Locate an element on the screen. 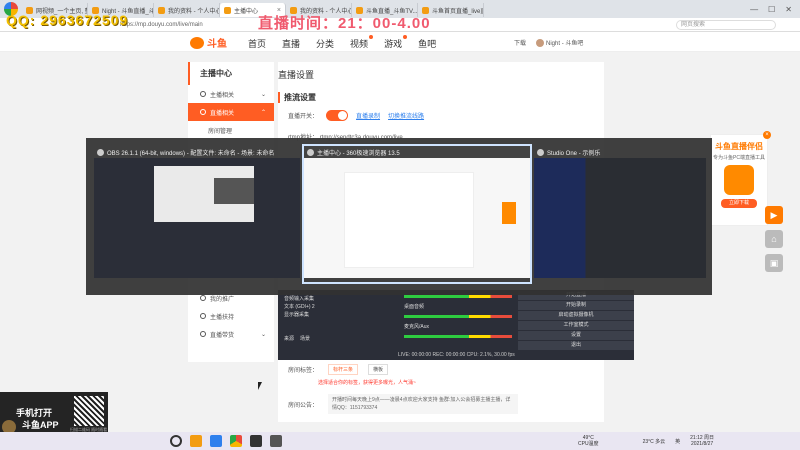 The width and height of the screenshot is (800, 450). maximize-icon: ☐ is located at coordinates (771, 9).